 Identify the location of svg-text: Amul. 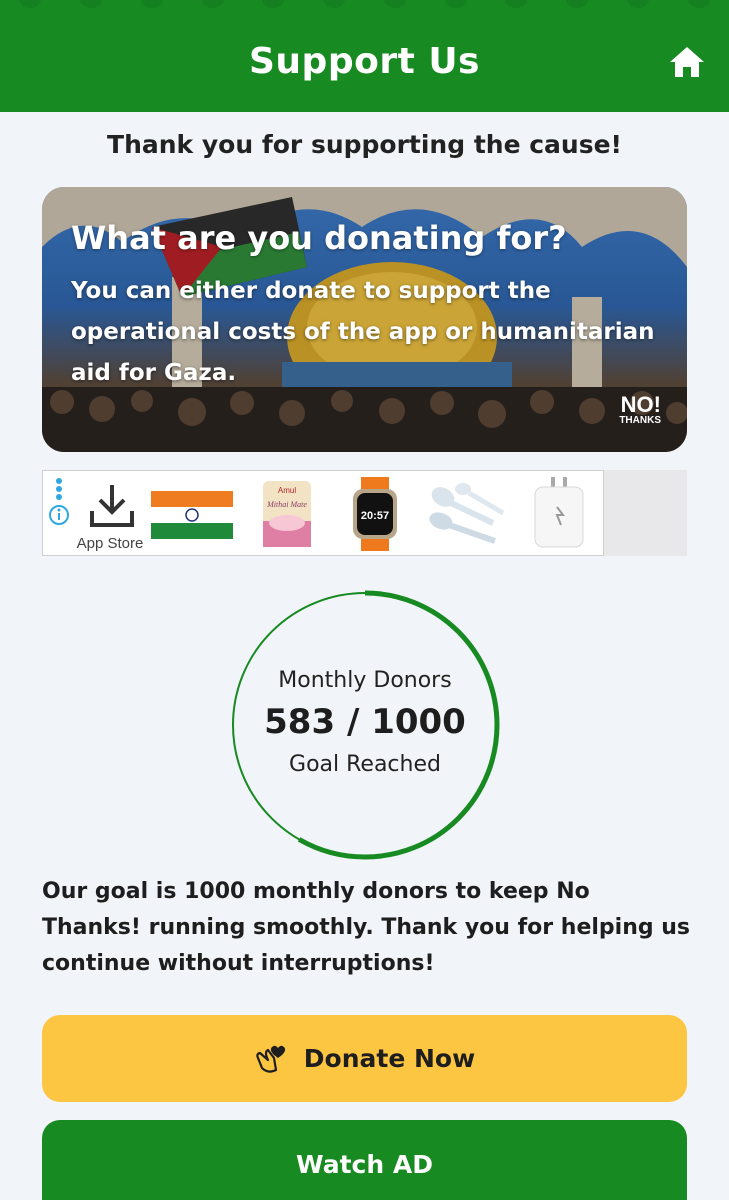
(287, 490).